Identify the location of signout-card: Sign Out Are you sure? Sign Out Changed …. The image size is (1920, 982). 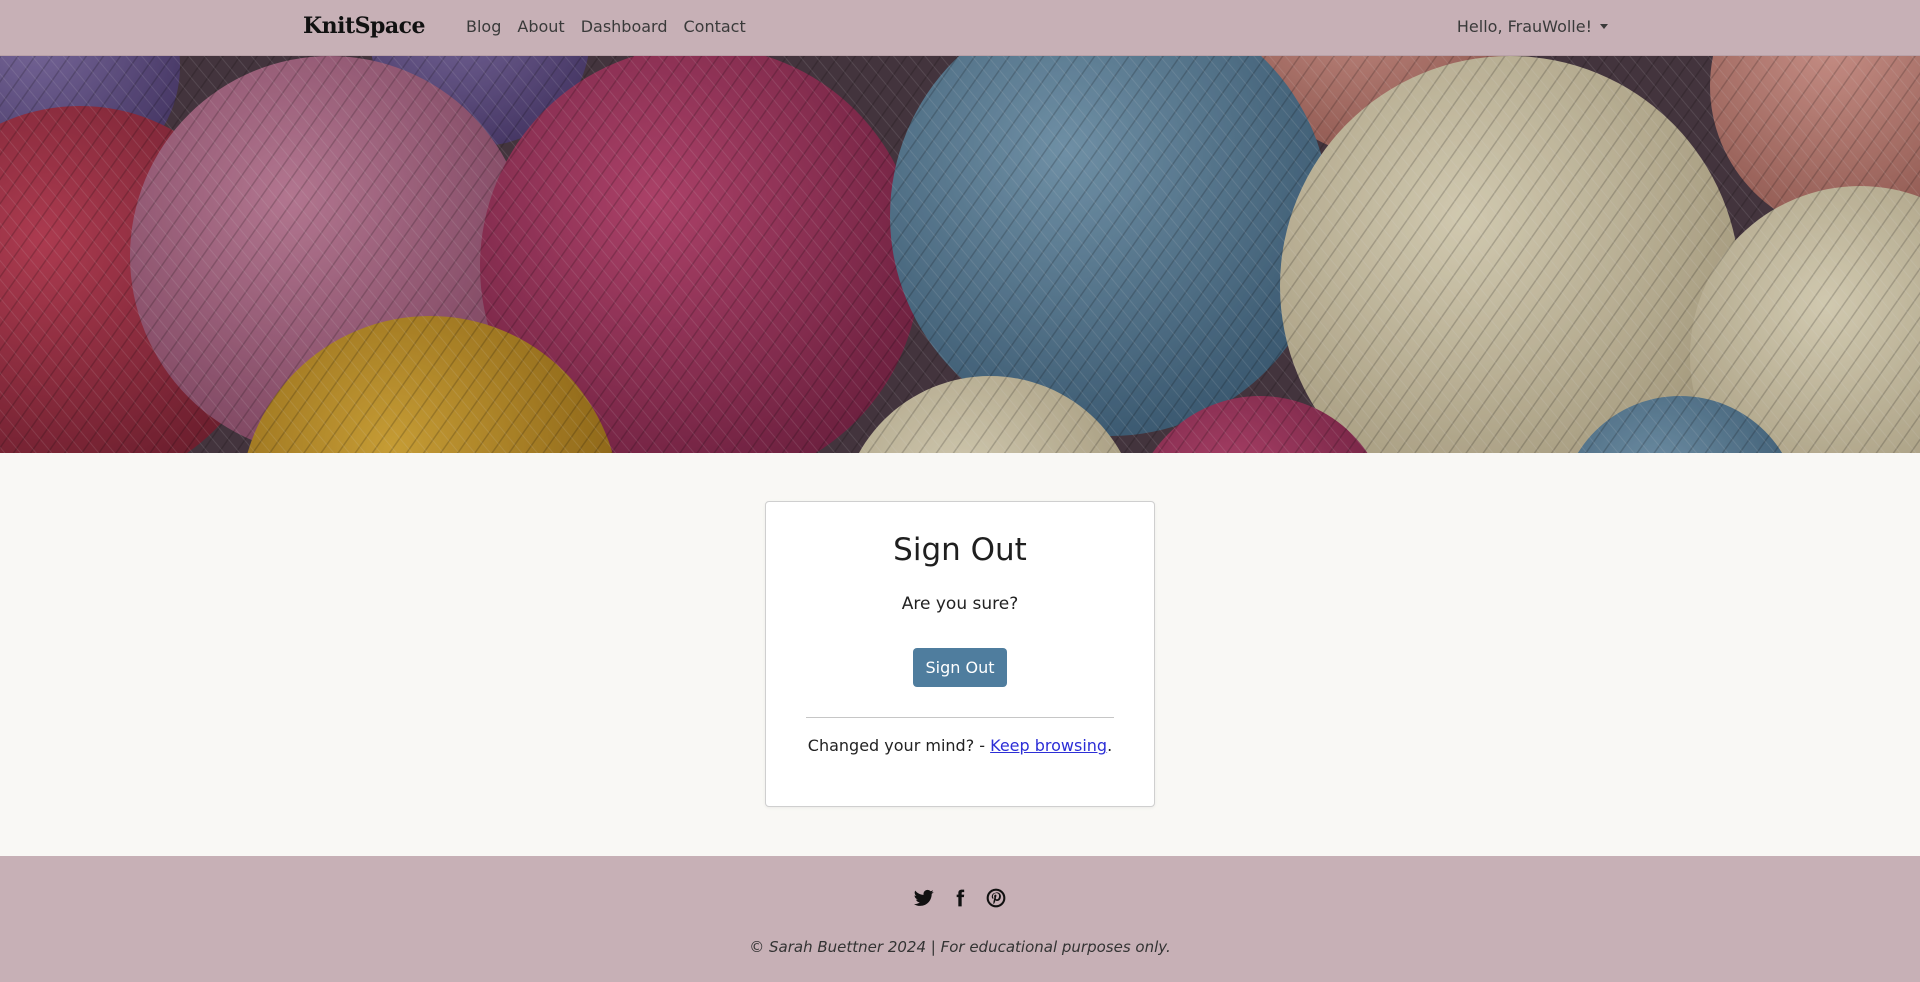
(960, 654).